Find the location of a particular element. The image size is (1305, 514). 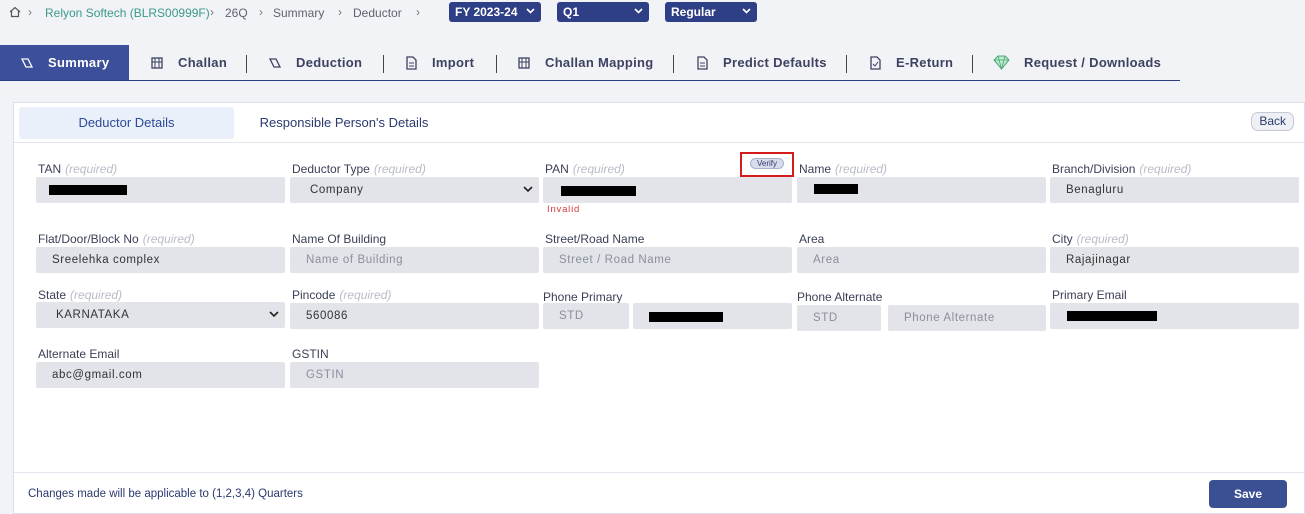

return-type-select: Regular is located at coordinates (711, 12).